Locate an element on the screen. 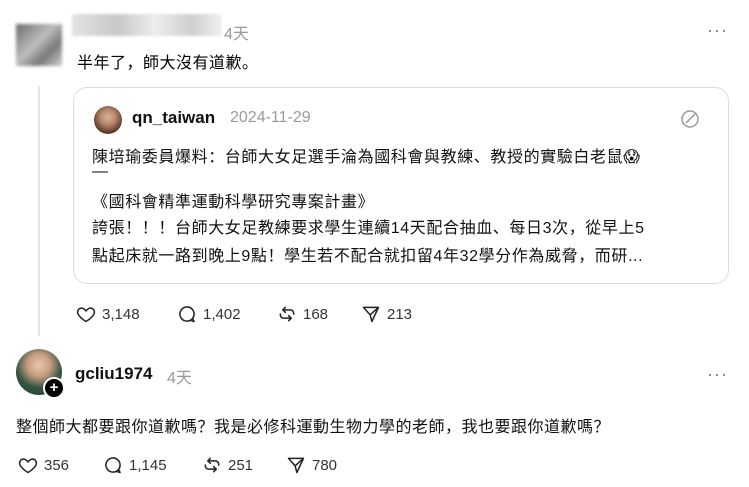 Image resolution: width=749 pixels, height=487 pixels. post-repost-button: 168 is located at coordinates (302, 314).